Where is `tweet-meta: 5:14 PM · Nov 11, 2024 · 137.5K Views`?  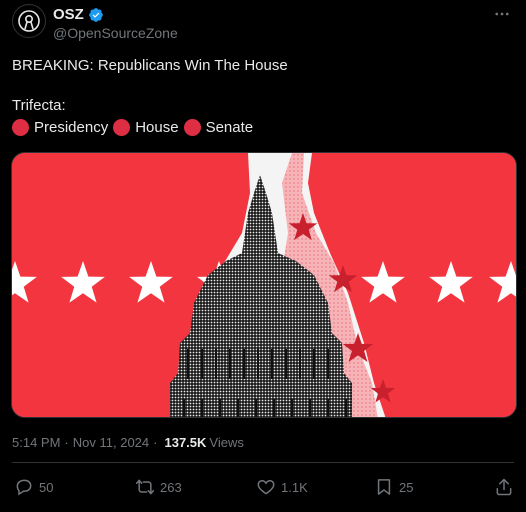 tweet-meta: 5:14 PM · Nov 11, 2024 · 137.5K Views is located at coordinates (128, 442).